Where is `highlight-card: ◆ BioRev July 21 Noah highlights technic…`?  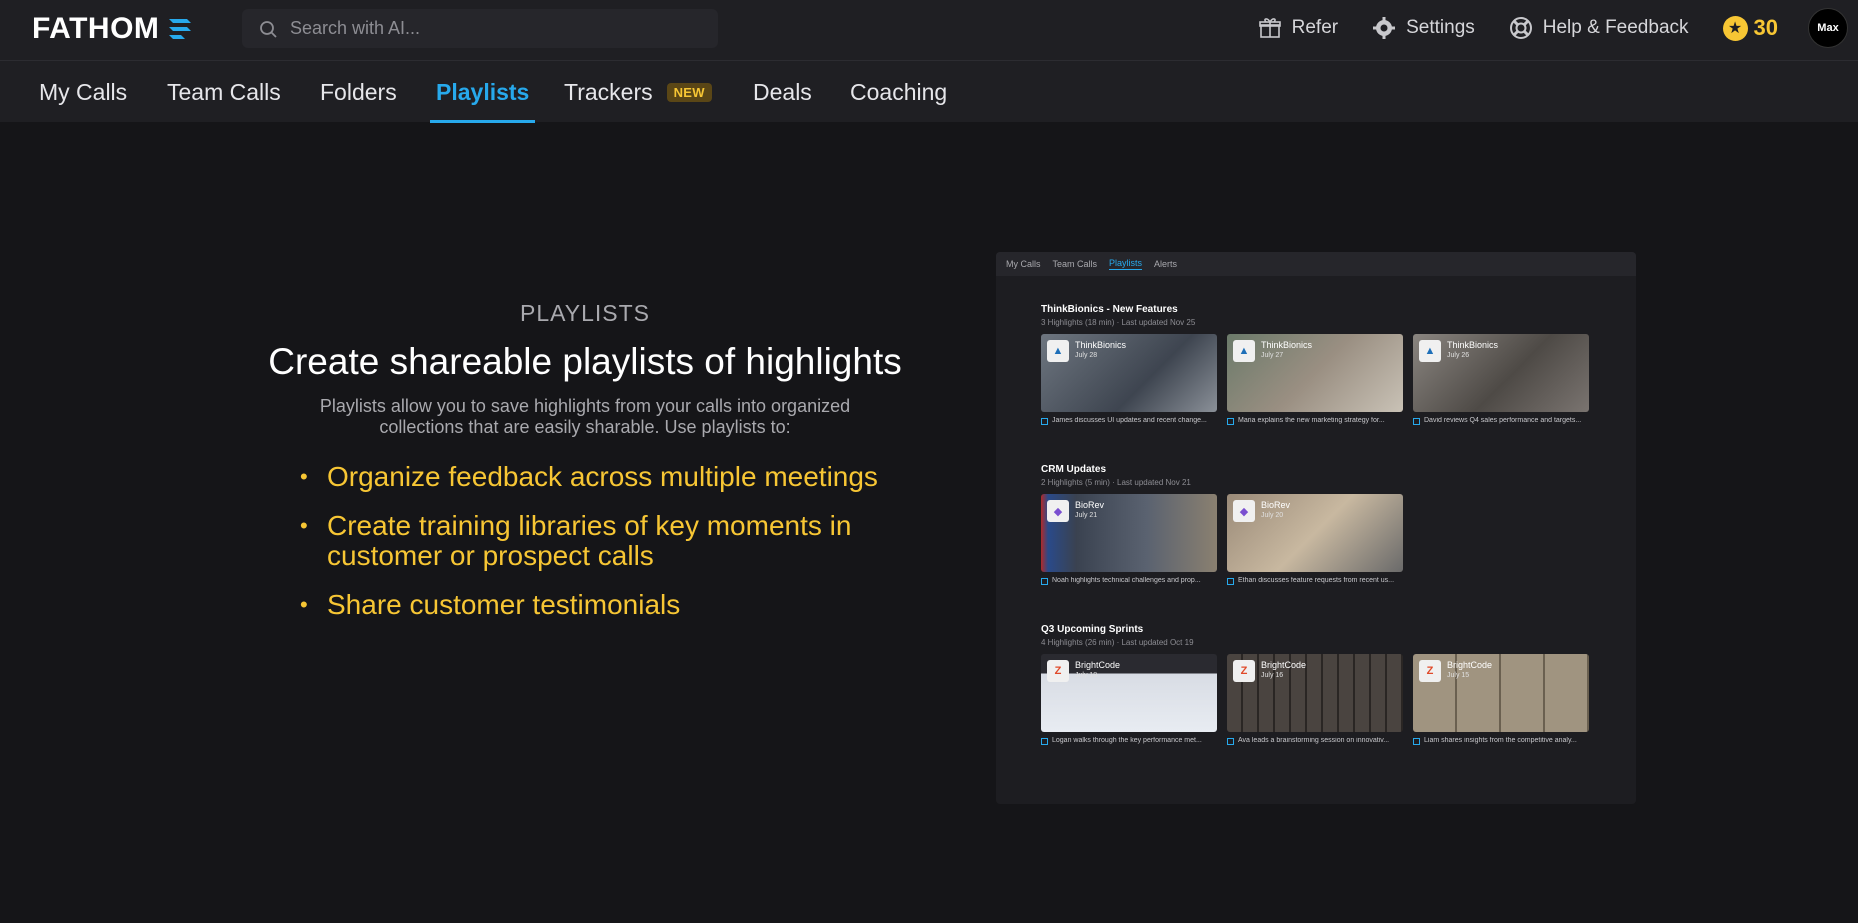 highlight-card: ◆ BioRev July 21 Noah highlights technic… is located at coordinates (1129, 539).